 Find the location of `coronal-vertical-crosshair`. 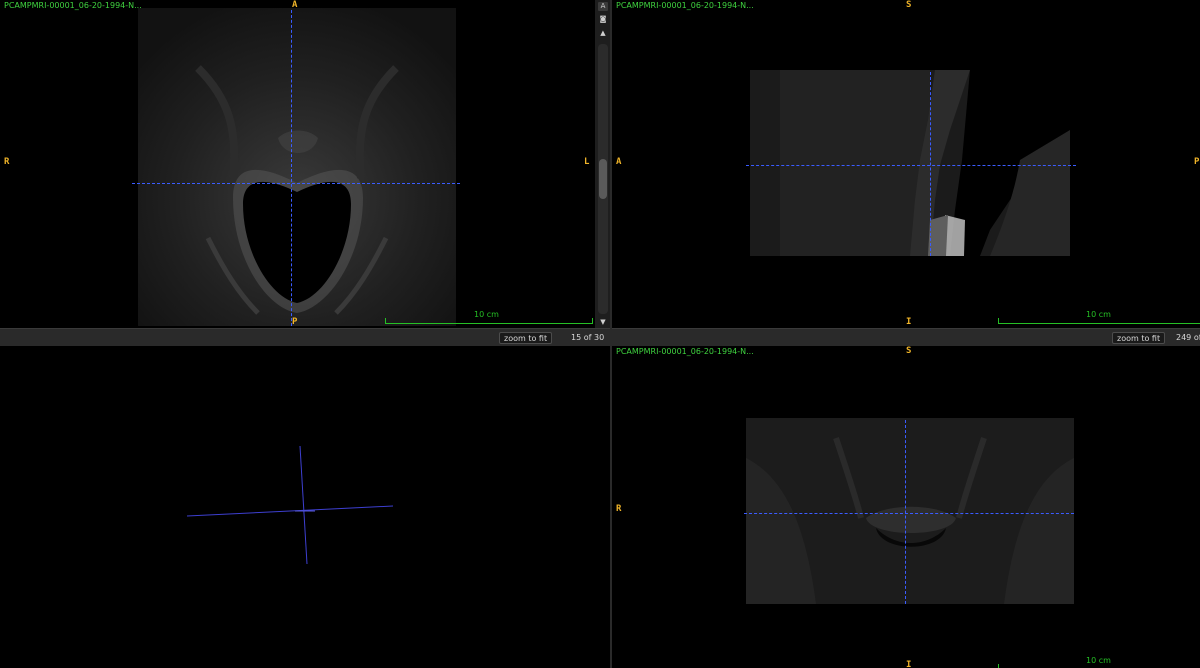

coronal-vertical-crosshair is located at coordinates (905, 512).